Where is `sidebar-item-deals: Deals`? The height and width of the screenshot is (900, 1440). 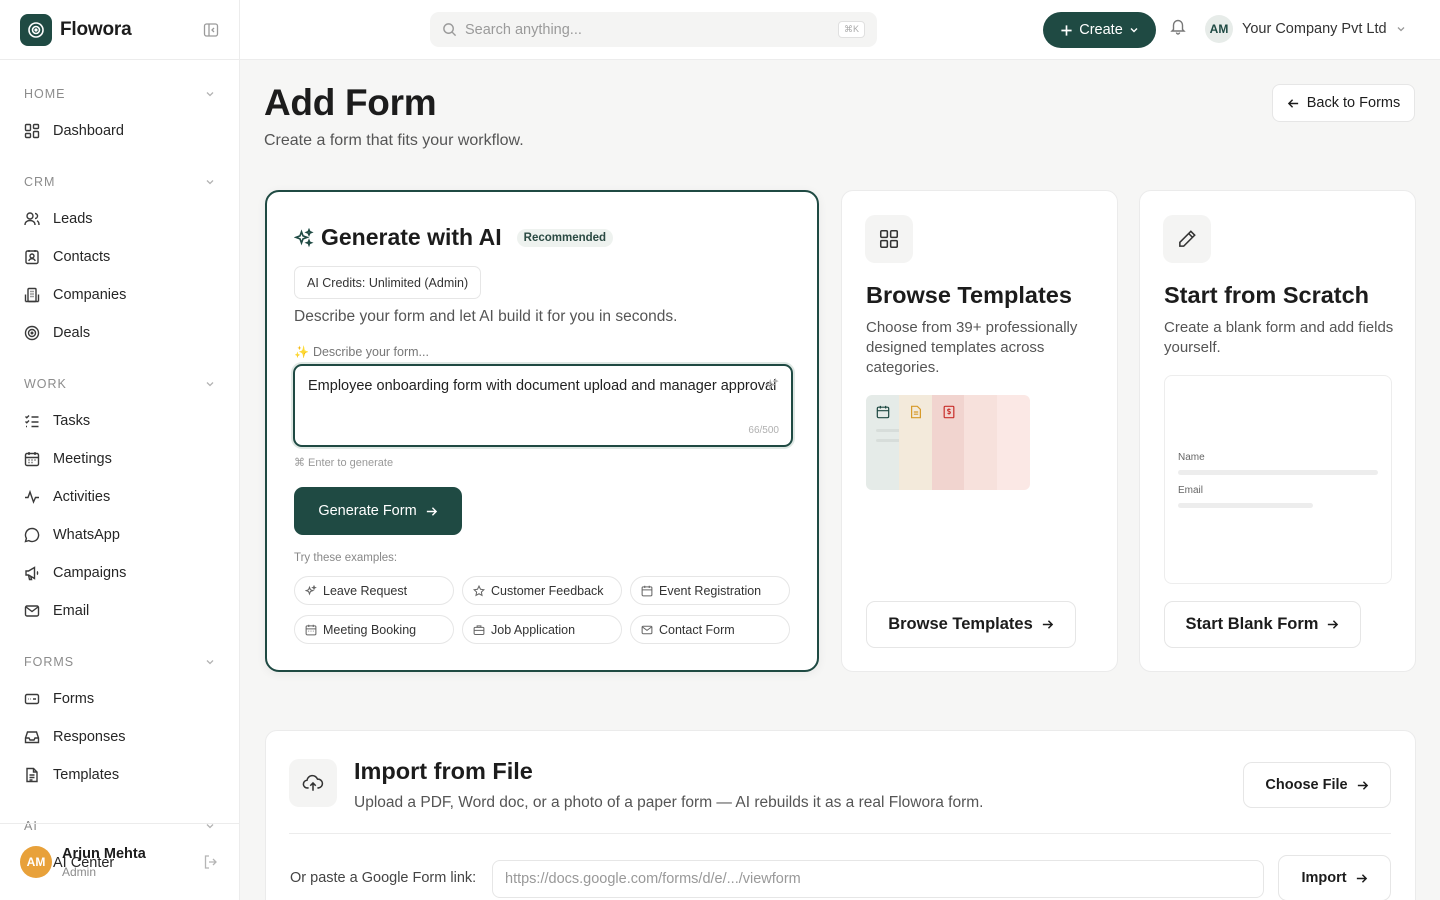
sidebar-item-deals: Deals is located at coordinates (119, 333).